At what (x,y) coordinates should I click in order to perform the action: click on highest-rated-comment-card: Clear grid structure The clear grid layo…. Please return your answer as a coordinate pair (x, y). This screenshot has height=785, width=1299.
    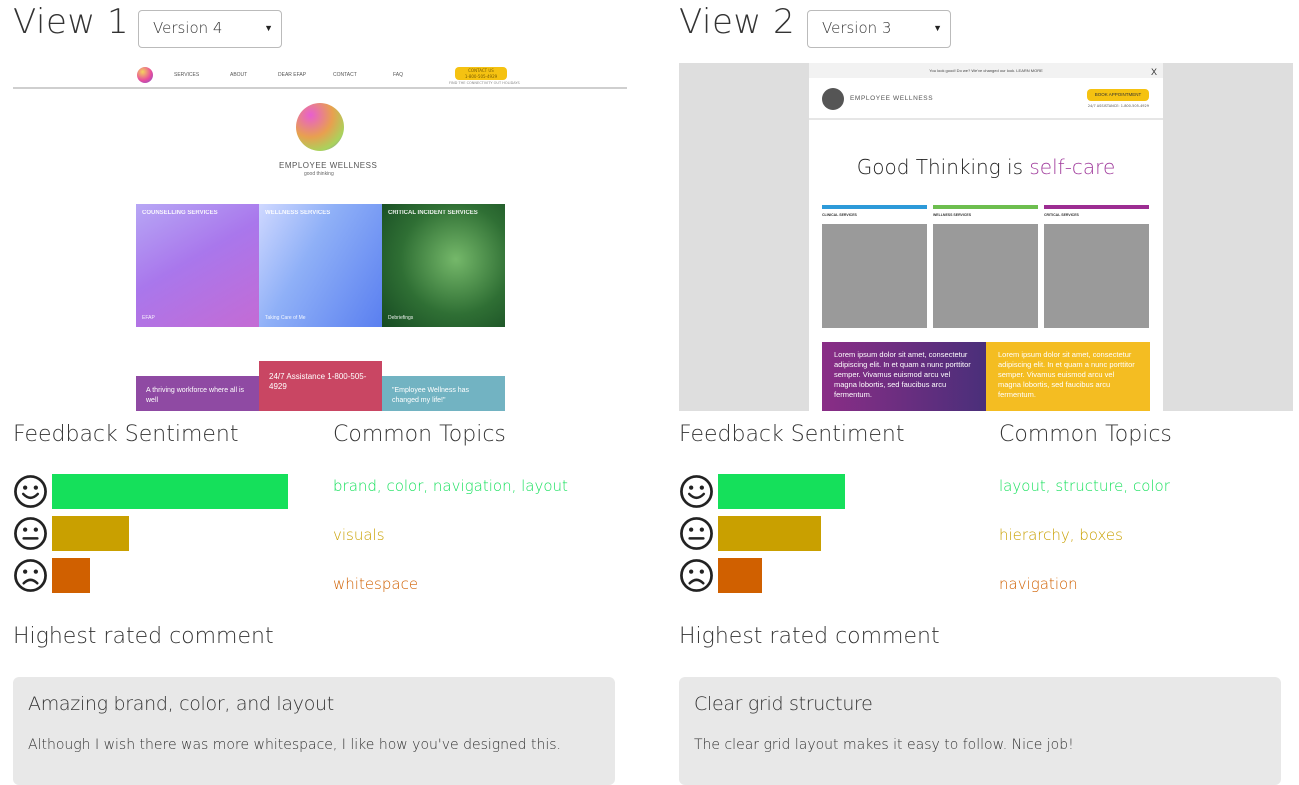
    Looking at the image, I should click on (980, 731).